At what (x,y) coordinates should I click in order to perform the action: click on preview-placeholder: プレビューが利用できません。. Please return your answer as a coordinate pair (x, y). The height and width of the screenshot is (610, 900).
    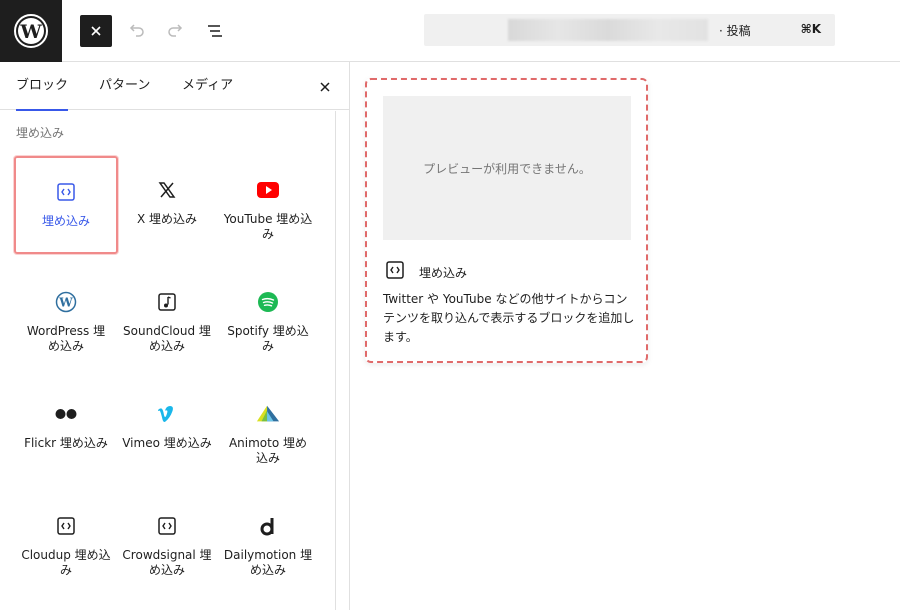
    Looking at the image, I should click on (507, 168).